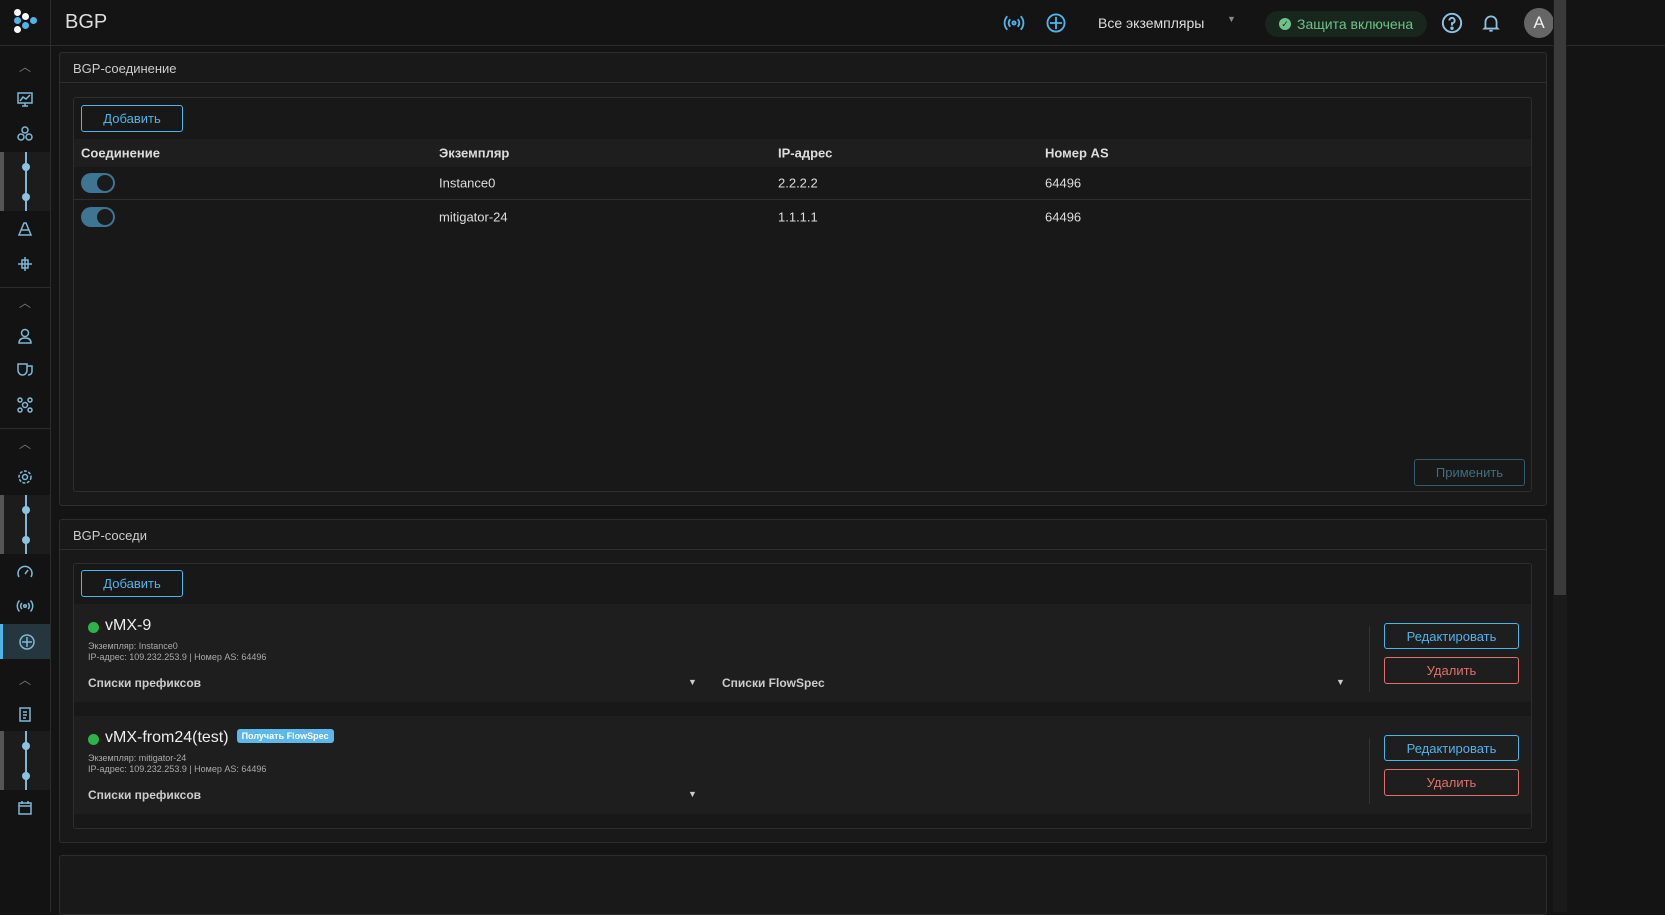  I want to click on speedometer-icon, so click(25, 572).